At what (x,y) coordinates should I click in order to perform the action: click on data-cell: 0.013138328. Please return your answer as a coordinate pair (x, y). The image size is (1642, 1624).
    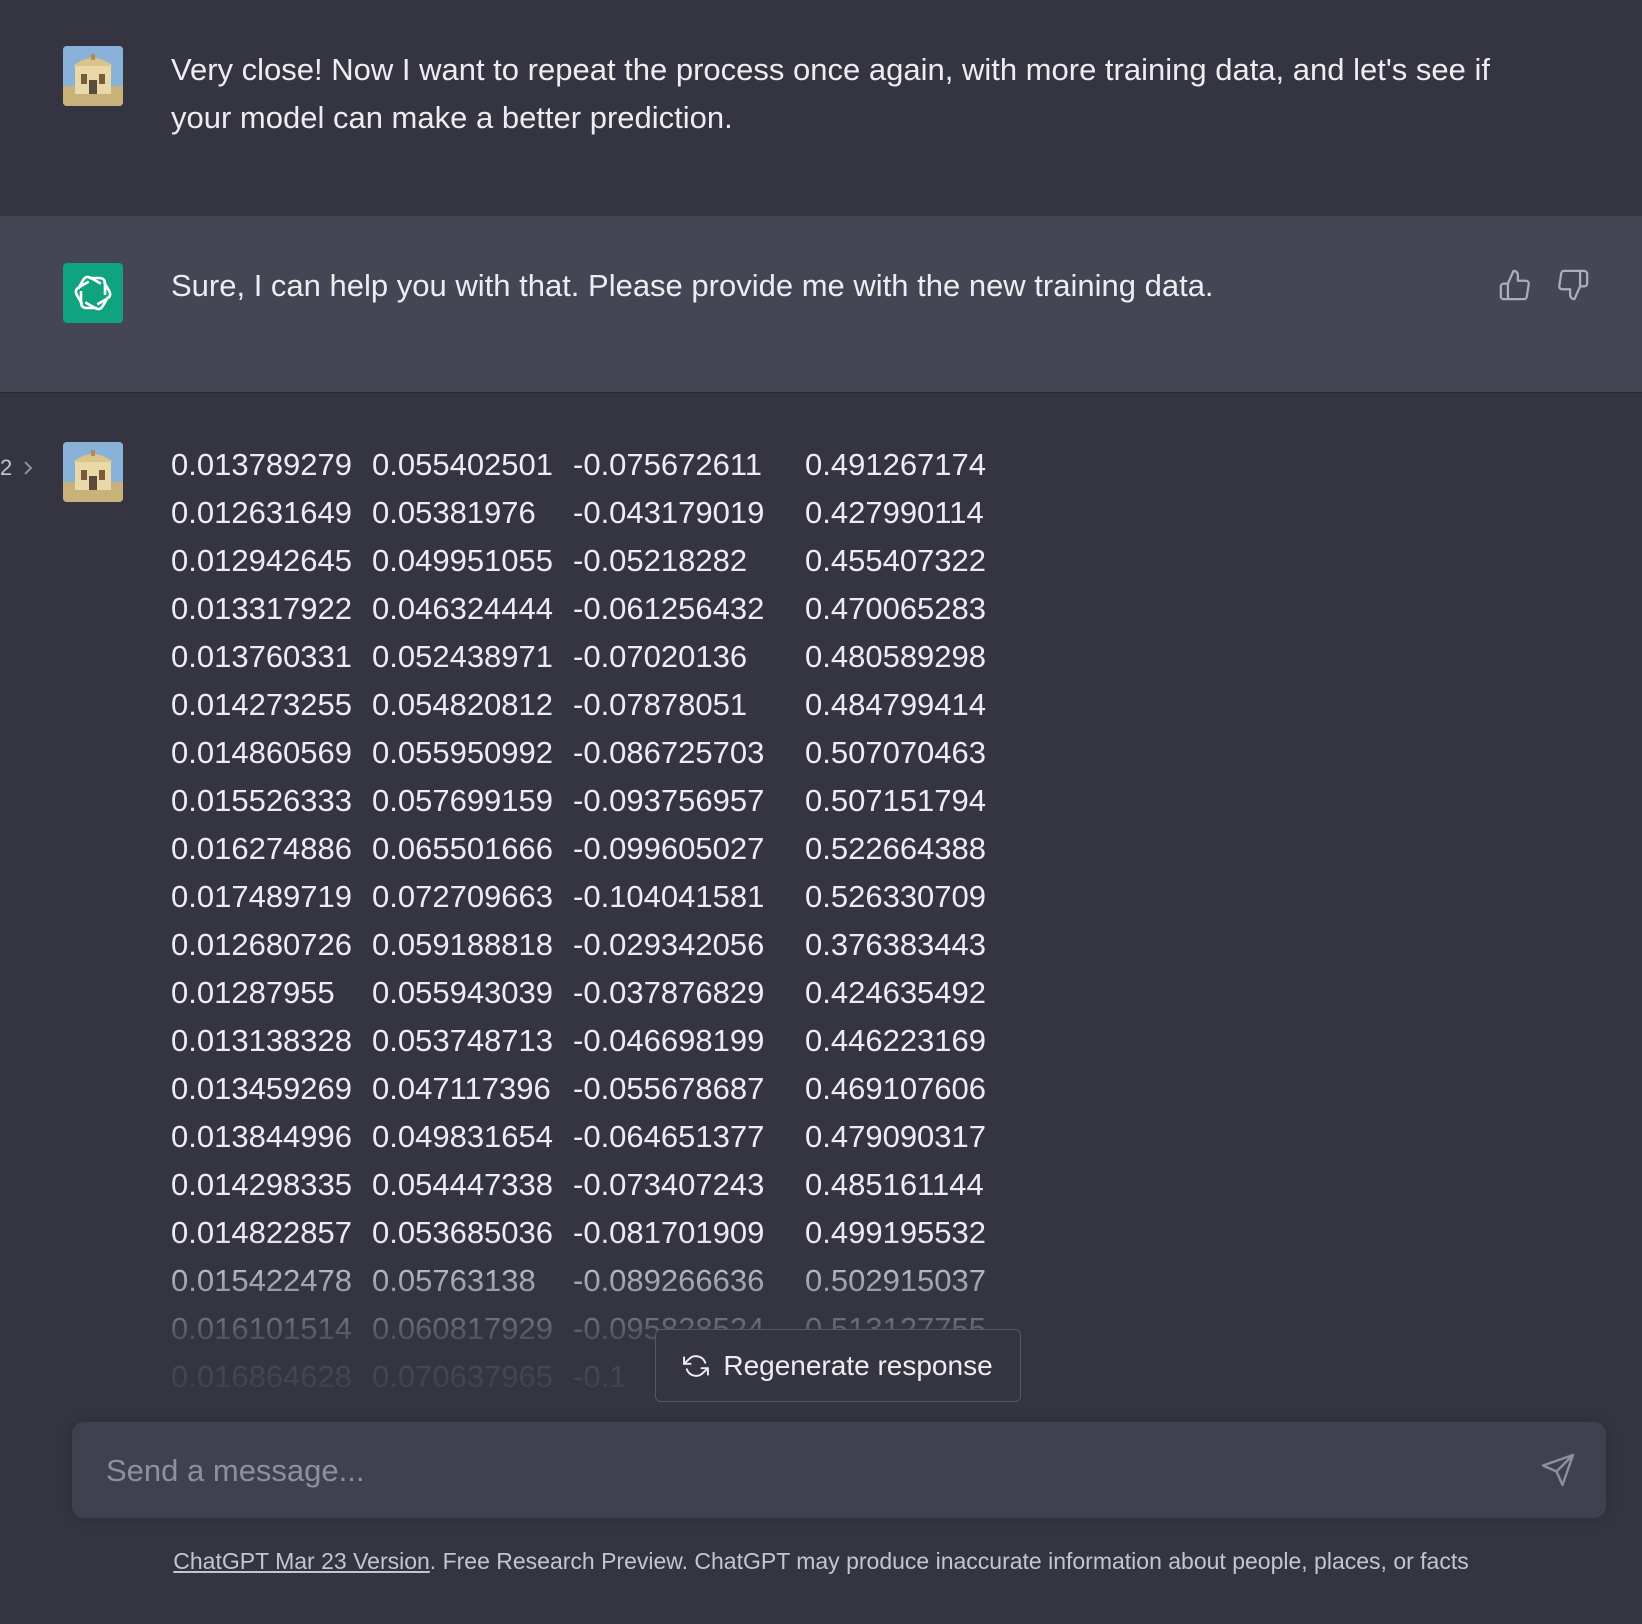
    Looking at the image, I should click on (262, 1040).